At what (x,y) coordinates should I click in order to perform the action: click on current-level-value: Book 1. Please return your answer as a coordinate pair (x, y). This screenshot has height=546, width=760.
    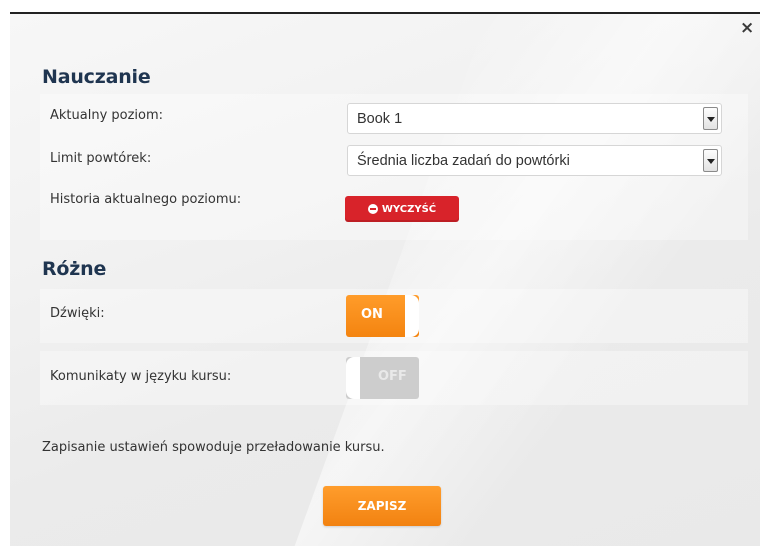
    Looking at the image, I should click on (380, 119).